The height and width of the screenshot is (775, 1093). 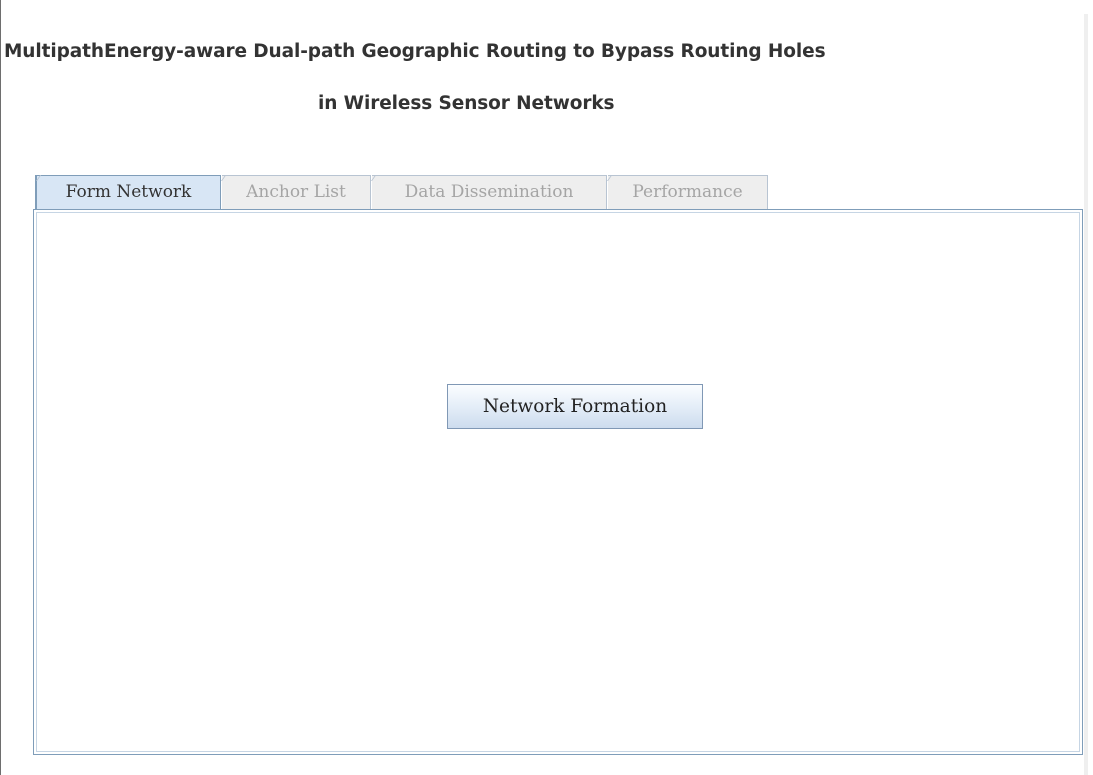 What do you see at coordinates (0, 387) in the screenshot?
I see `window-left-border` at bounding box center [0, 387].